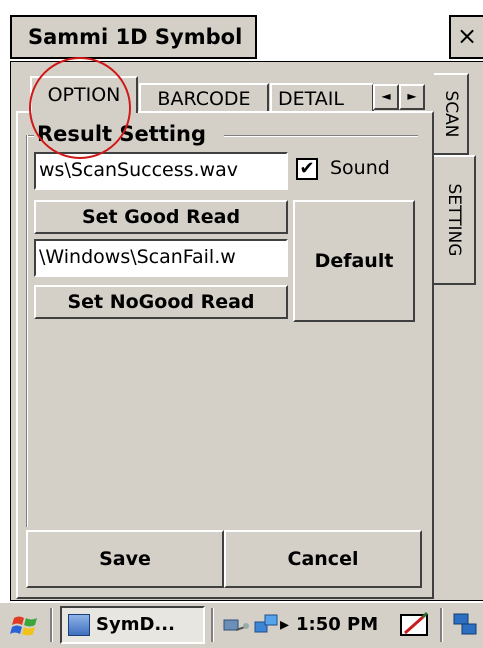  What do you see at coordinates (466, 37) in the screenshot?
I see `close-button: ×` at bounding box center [466, 37].